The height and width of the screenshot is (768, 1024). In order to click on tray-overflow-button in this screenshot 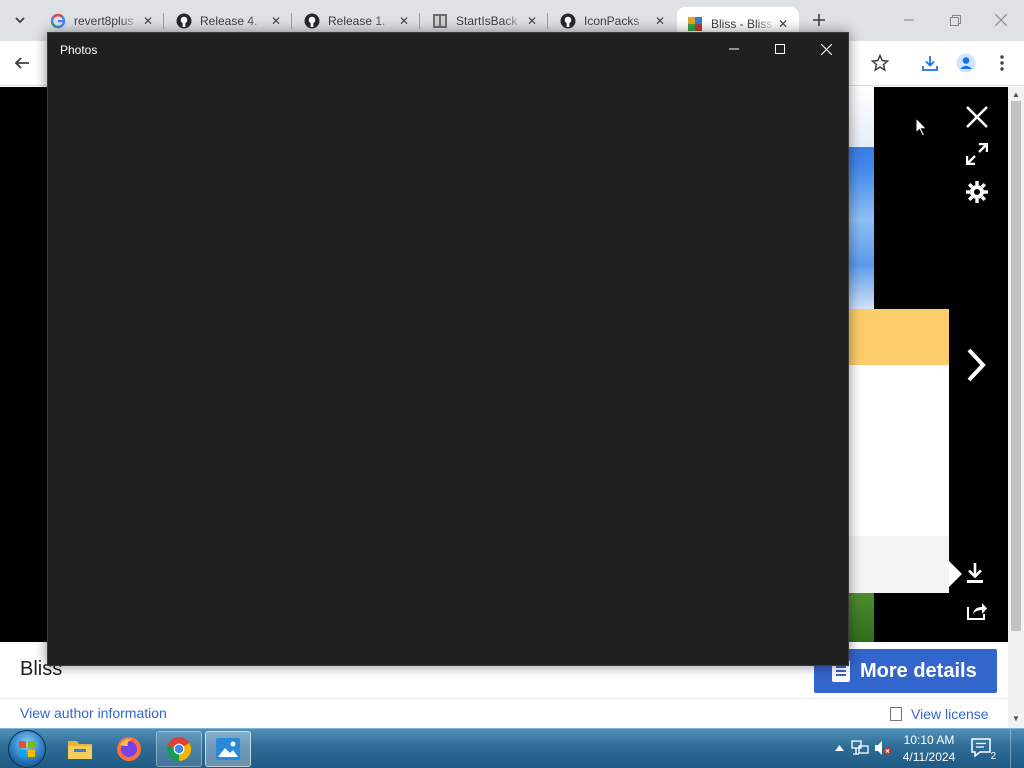, I will do `click(839, 748)`.